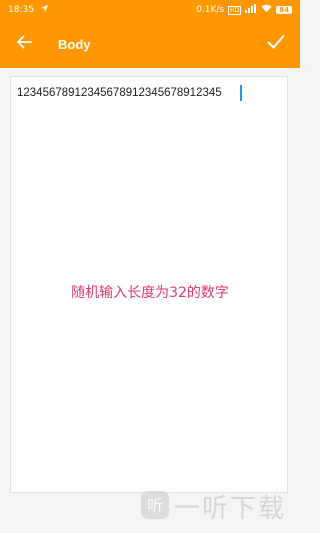 This screenshot has height=533, width=320. I want to click on check-icon, so click(276, 44).